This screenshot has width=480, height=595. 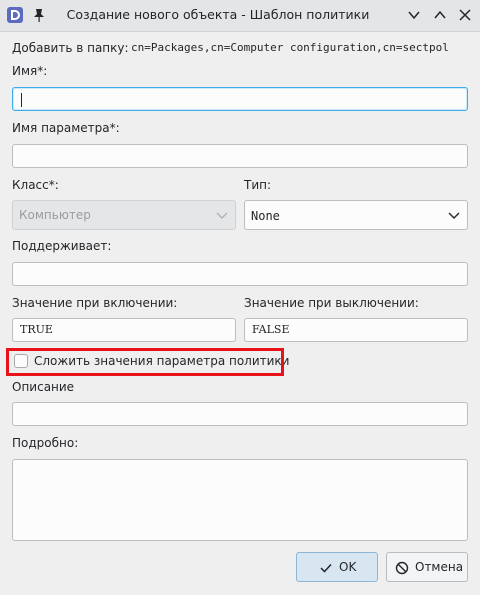 What do you see at coordinates (414, 15) in the screenshot?
I see `help-icon` at bounding box center [414, 15].